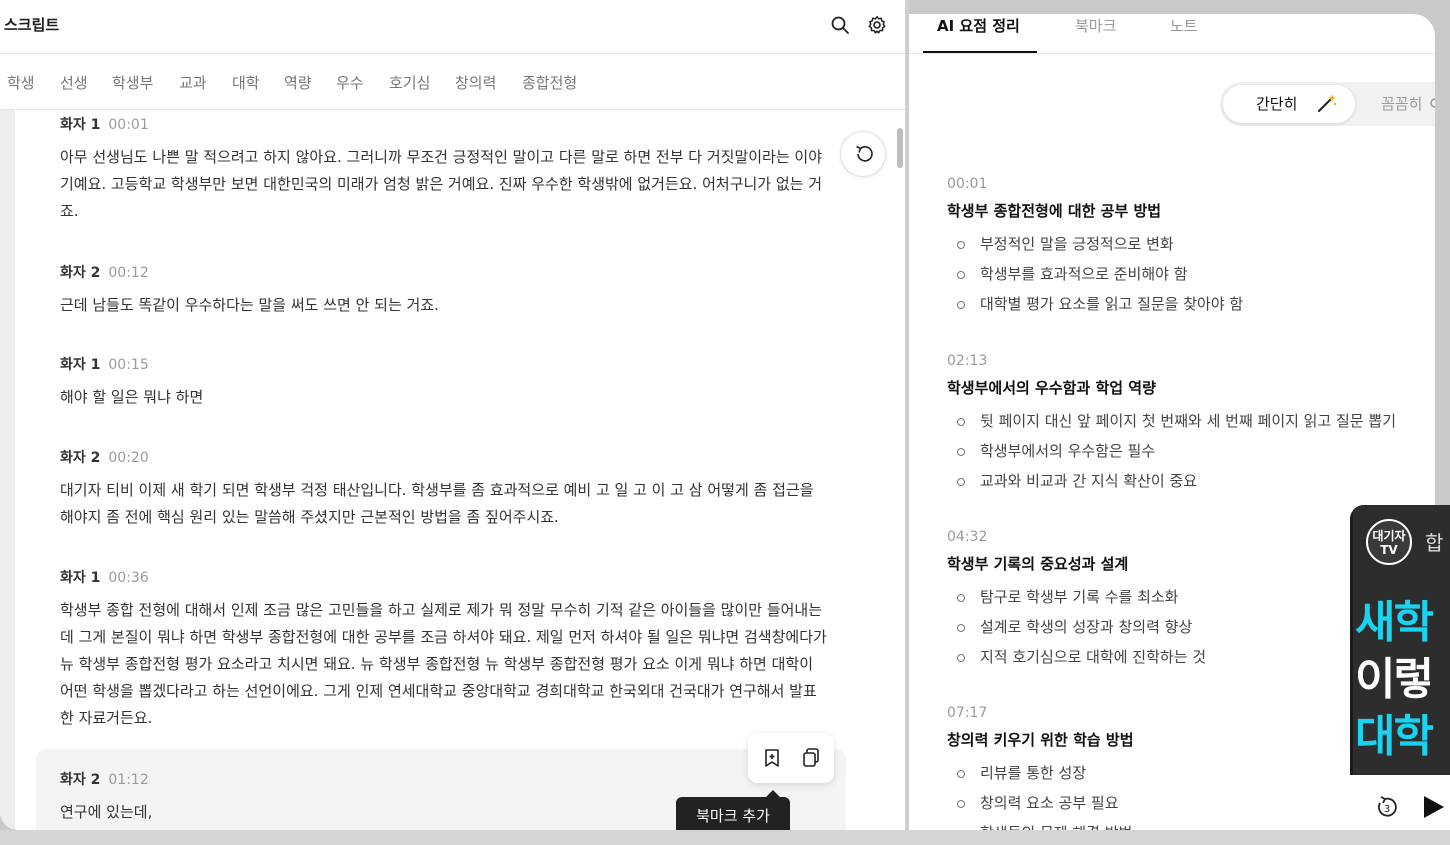 The width and height of the screenshot is (1450, 845). Describe the element at coordinates (1184, 25) in the screenshot. I see `tab-notes: 노트` at that location.